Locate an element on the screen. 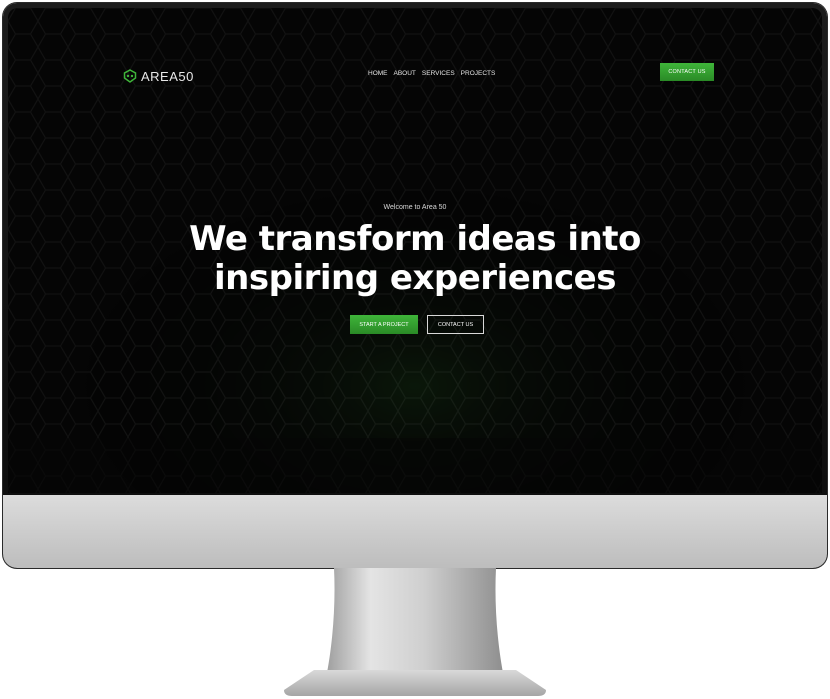 The width and height of the screenshot is (830, 699). nav-link-projects: PROJECTS is located at coordinates (478, 73).